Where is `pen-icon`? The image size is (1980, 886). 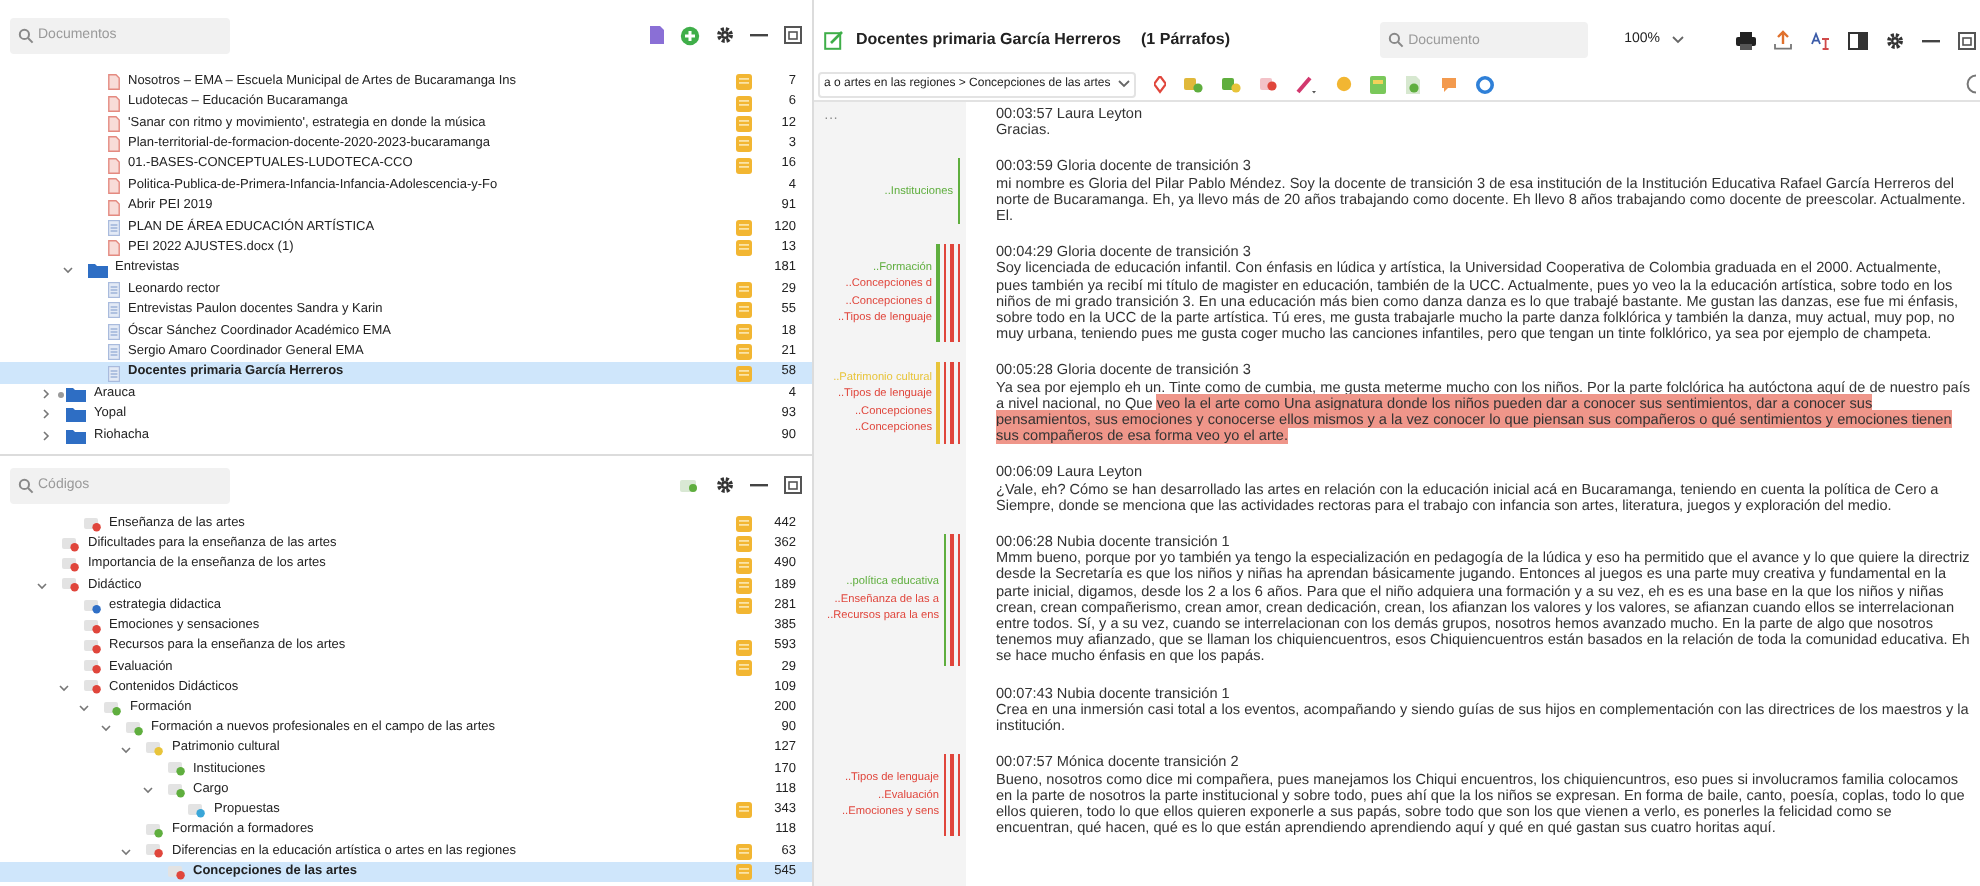 pen-icon is located at coordinates (1307, 84).